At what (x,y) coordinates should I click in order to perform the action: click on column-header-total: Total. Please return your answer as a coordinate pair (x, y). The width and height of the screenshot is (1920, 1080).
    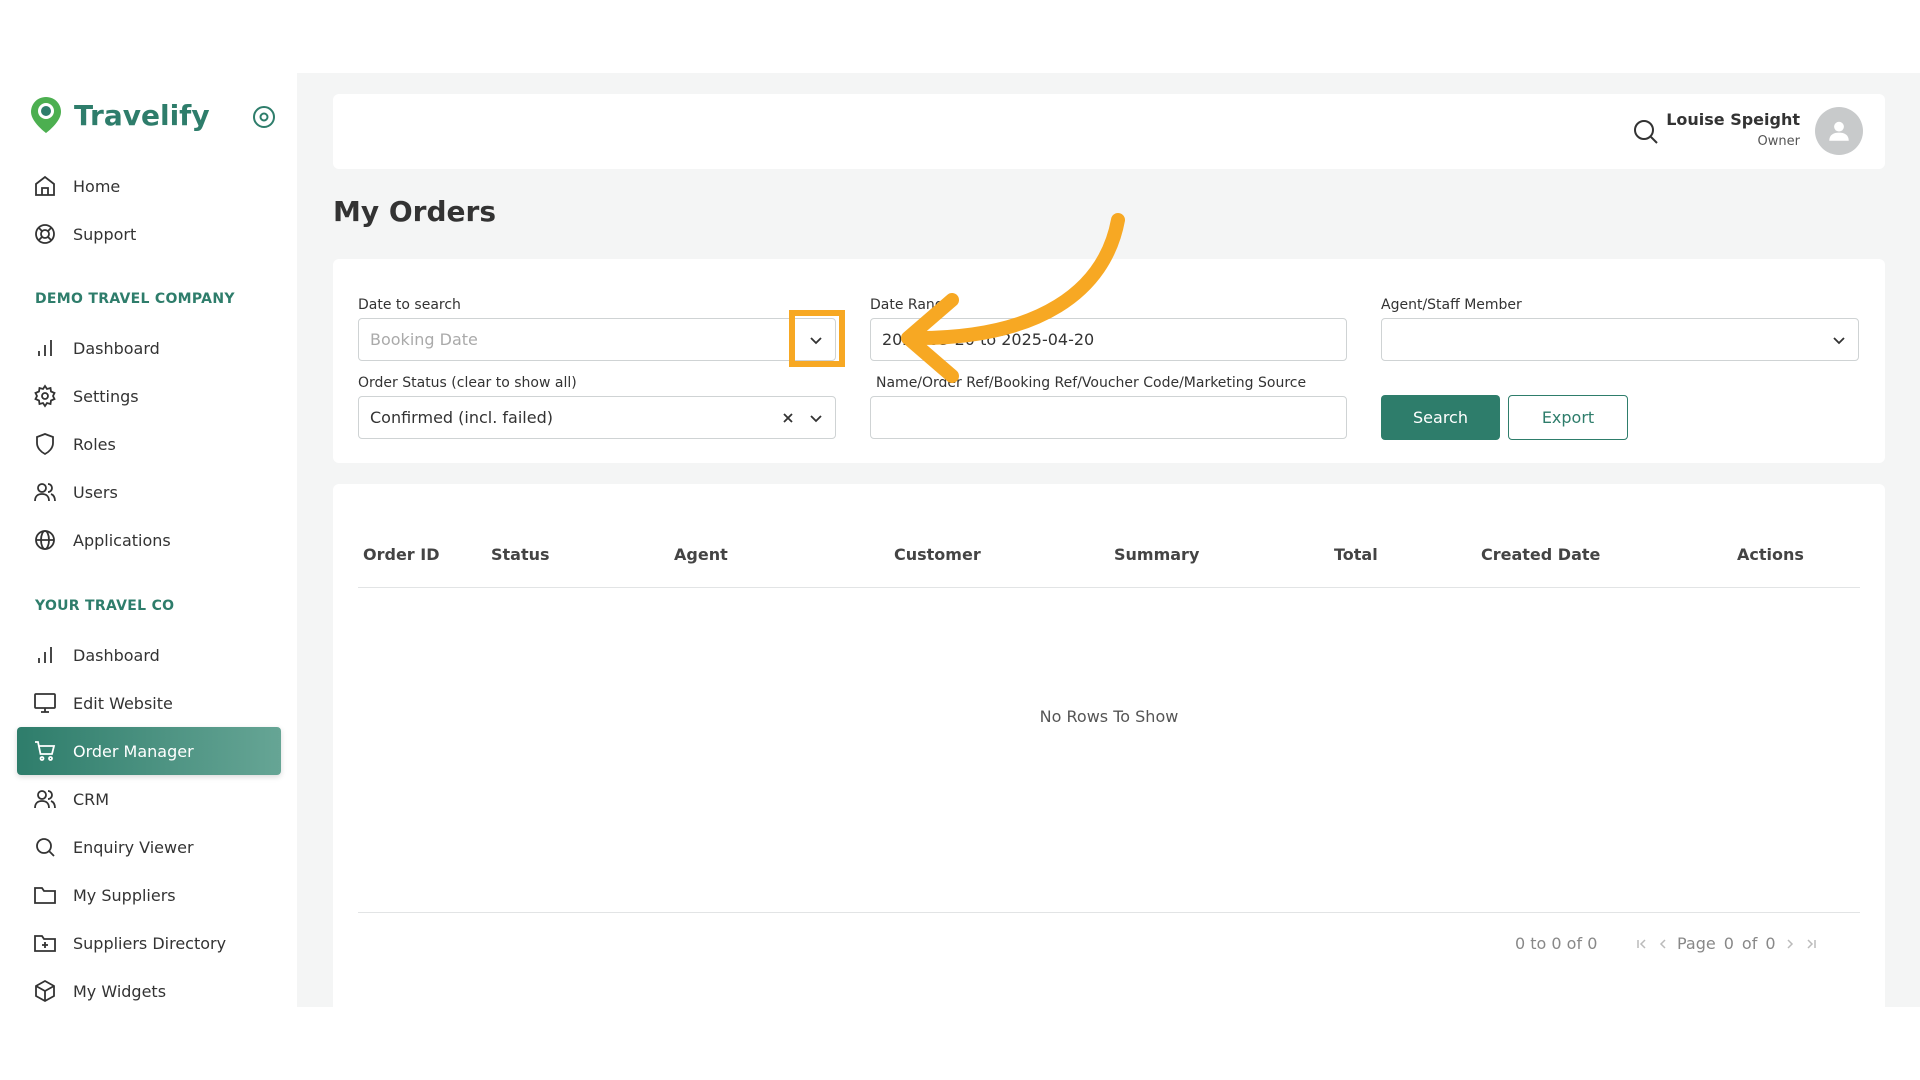
    Looking at the image, I should click on (1356, 554).